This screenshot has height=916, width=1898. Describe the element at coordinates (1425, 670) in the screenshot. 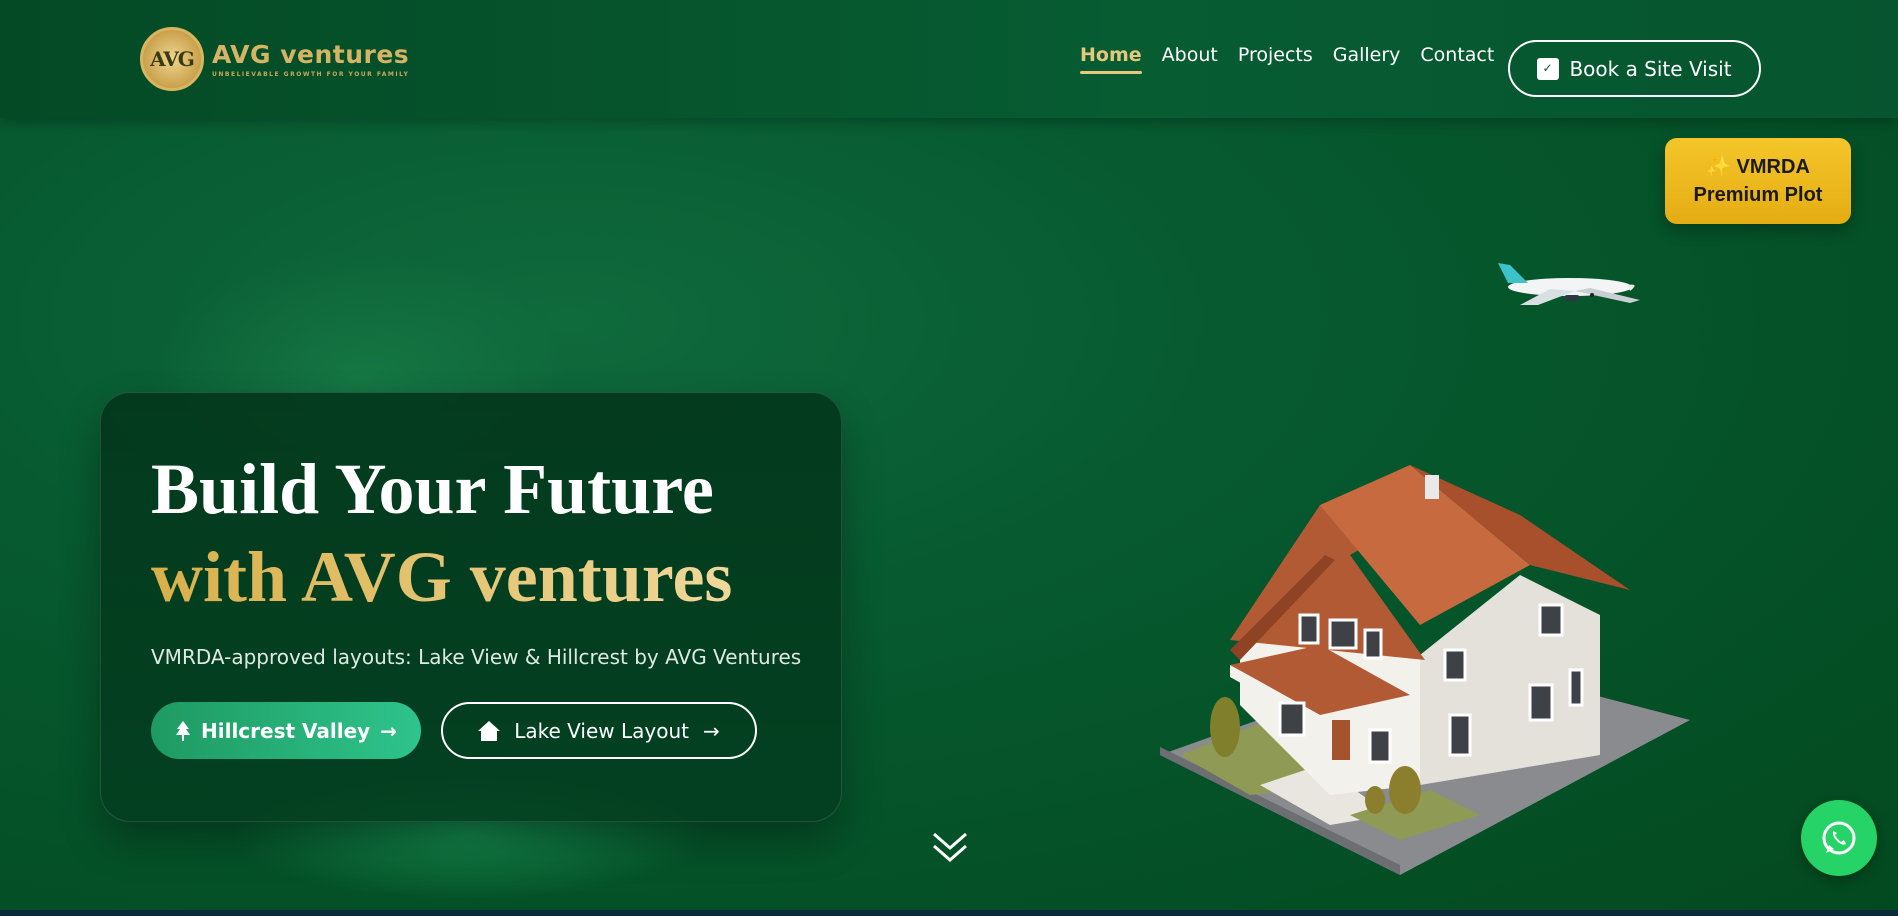

I see `house-illustration` at that location.